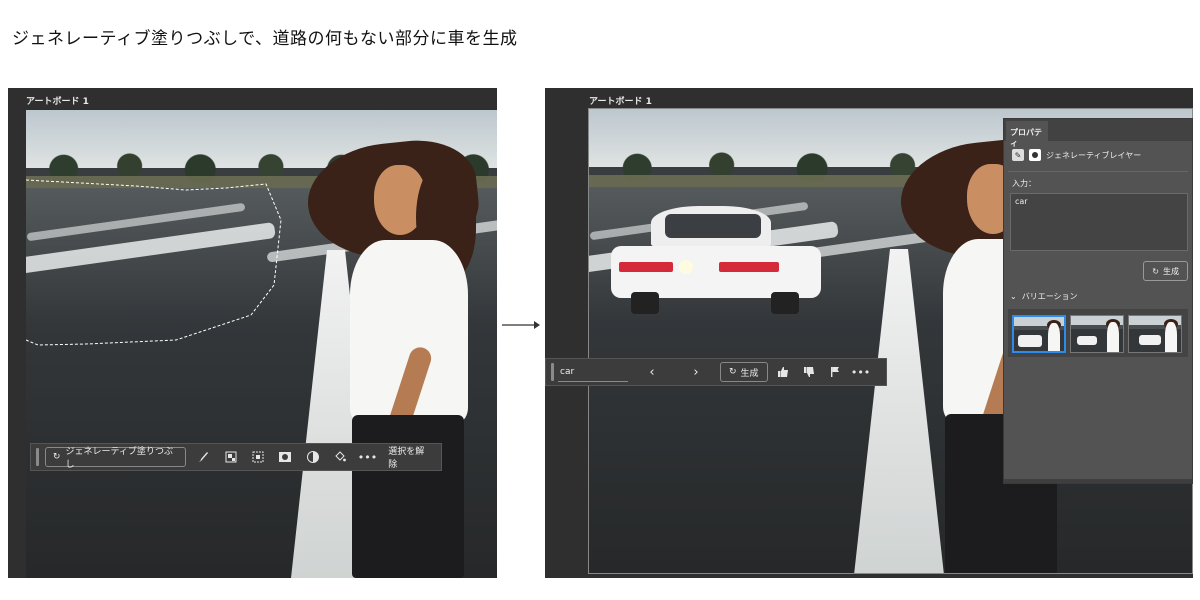 This screenshot has height=600, width=1200. Describe the element at coordinates (652, 372) in the screenshot. I see `previous-variation-button: ‹` at that location.